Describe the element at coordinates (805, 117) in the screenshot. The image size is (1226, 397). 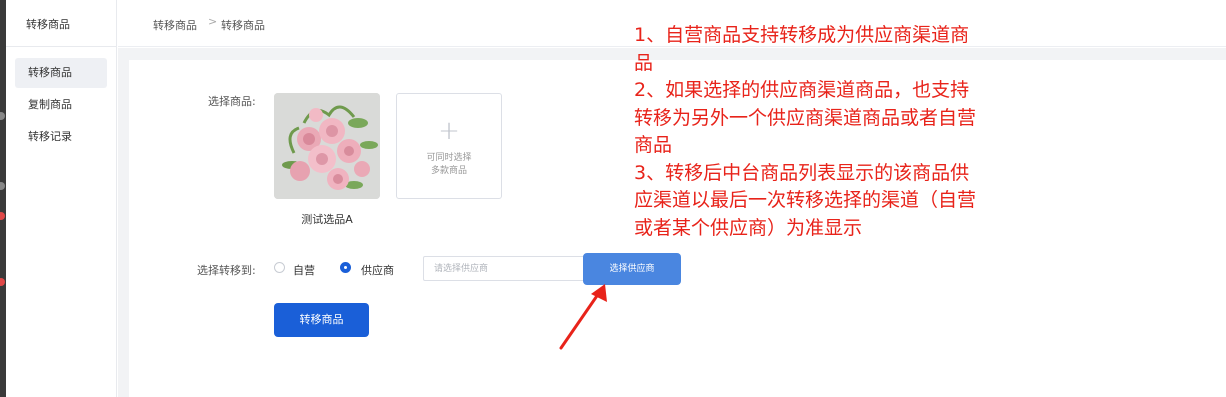
I see `annotation-line: 转移为另外一个供应商渠道商品或者自营` at that location.